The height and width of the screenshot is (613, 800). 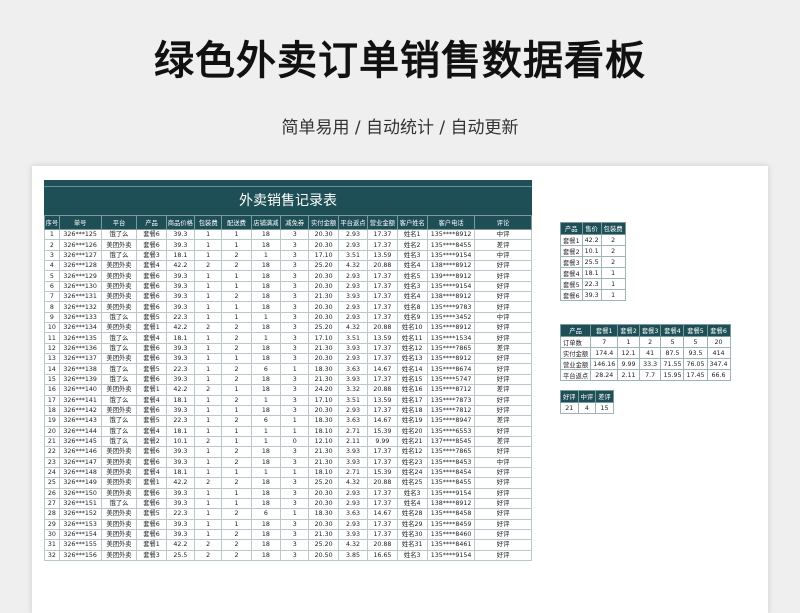 What do you see at coordinates (604, 353) in the screenshot?
I see `table-cell: 174.4` at bounding box center [604, 353].